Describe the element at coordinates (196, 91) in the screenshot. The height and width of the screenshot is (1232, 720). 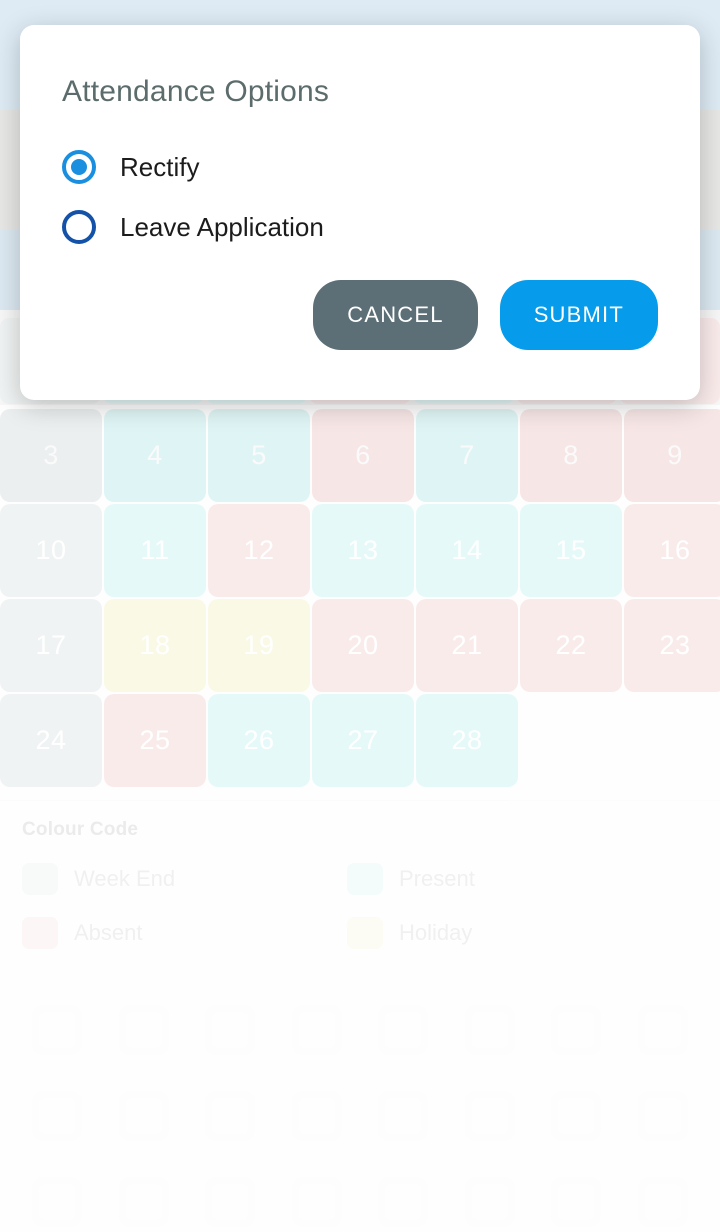
I see `dialog-title: Attendance Options` at that location.